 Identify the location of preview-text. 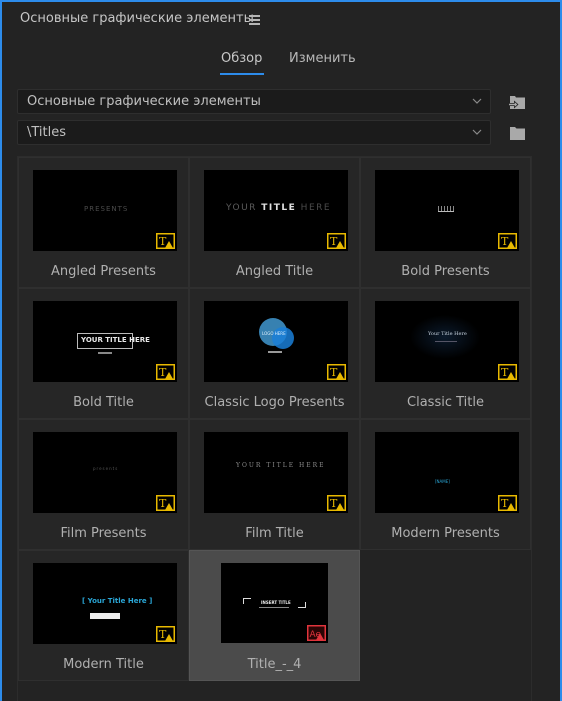
(446, 209).